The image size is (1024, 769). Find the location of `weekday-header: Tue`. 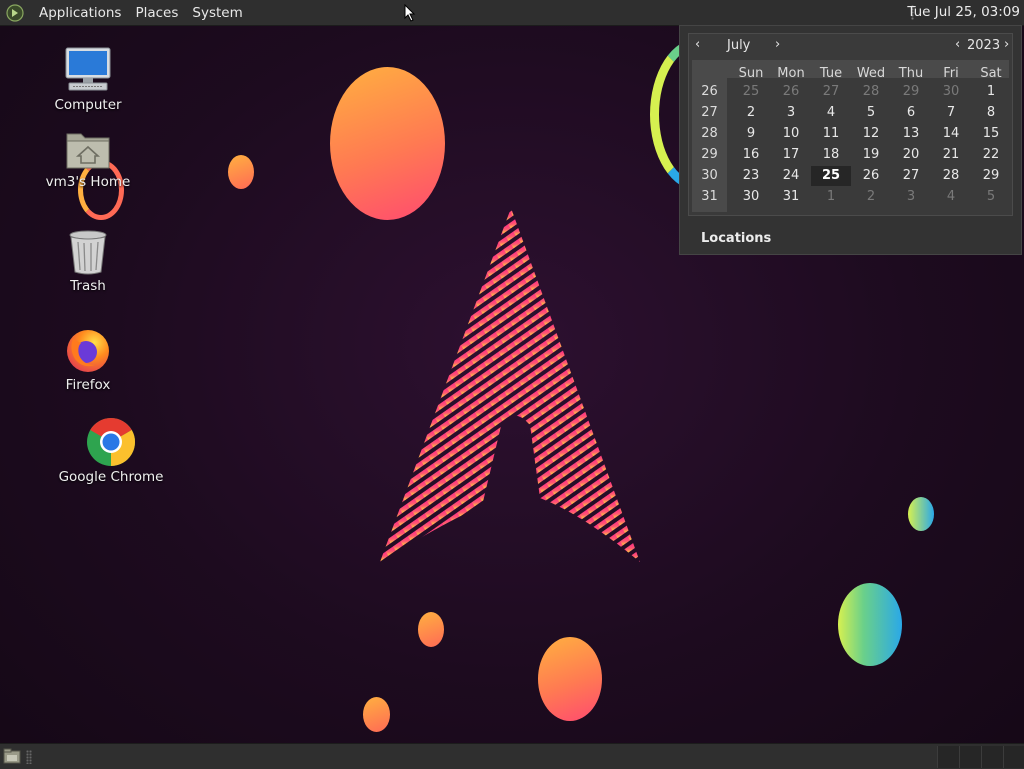

weekday-header: Tue is located at coordinates (831, 73).